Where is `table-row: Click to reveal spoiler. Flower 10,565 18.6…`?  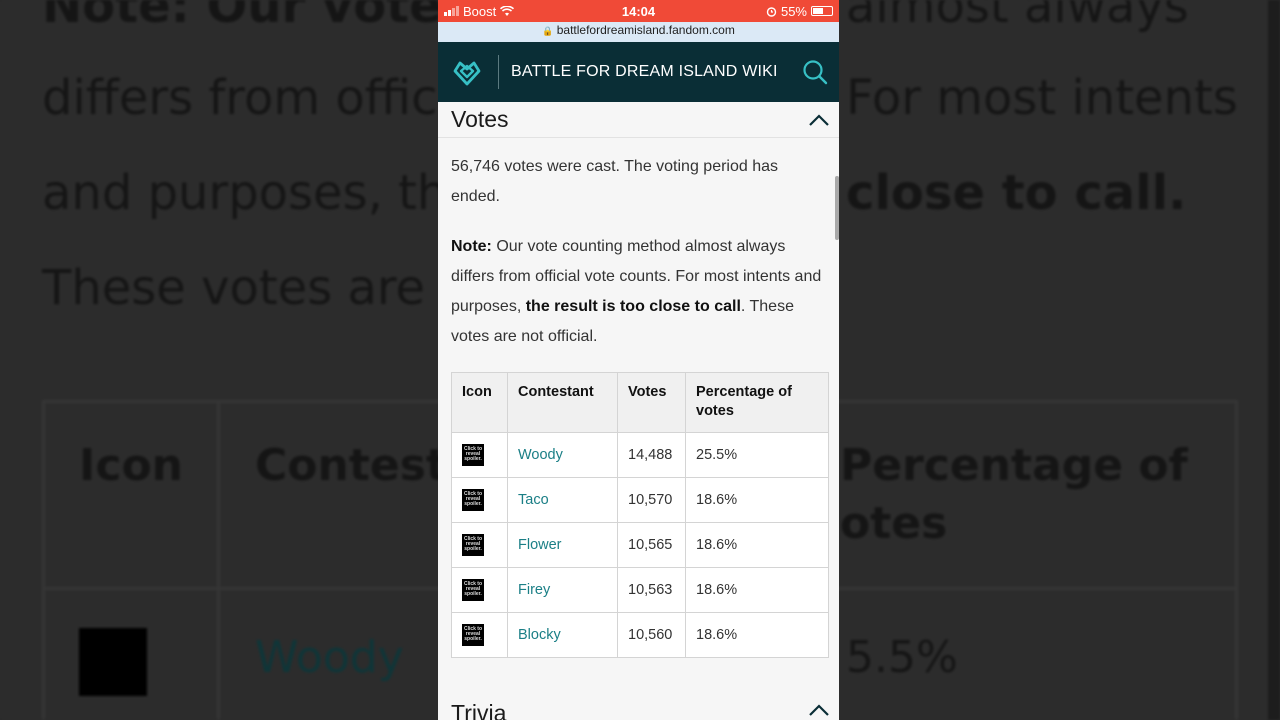 table-row: Click to reveal spoiler. Flower 10,565 18.6… is located at coordinates (640, 545).